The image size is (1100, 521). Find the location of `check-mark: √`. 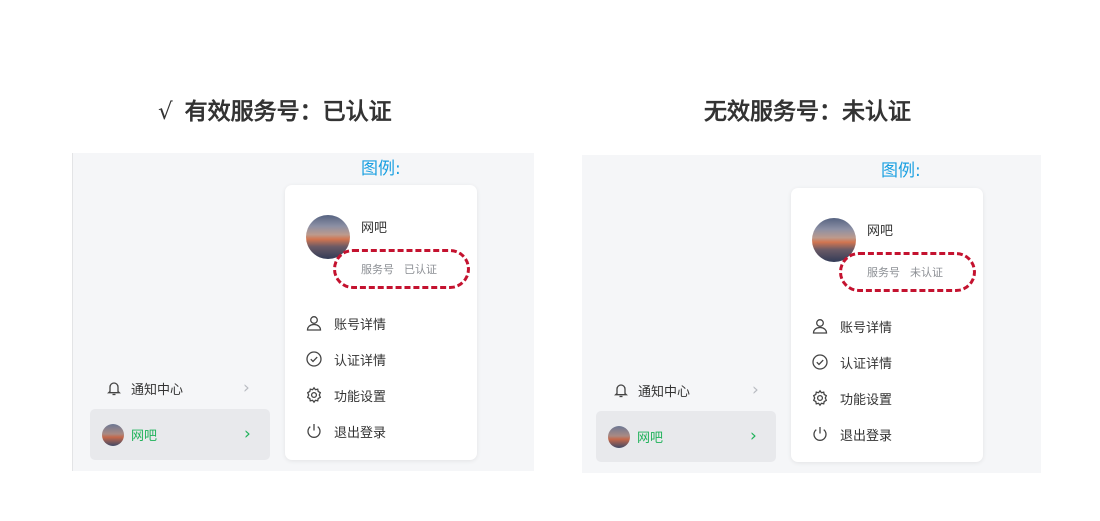

check-mark: √ is located at coordinates (165, 112).